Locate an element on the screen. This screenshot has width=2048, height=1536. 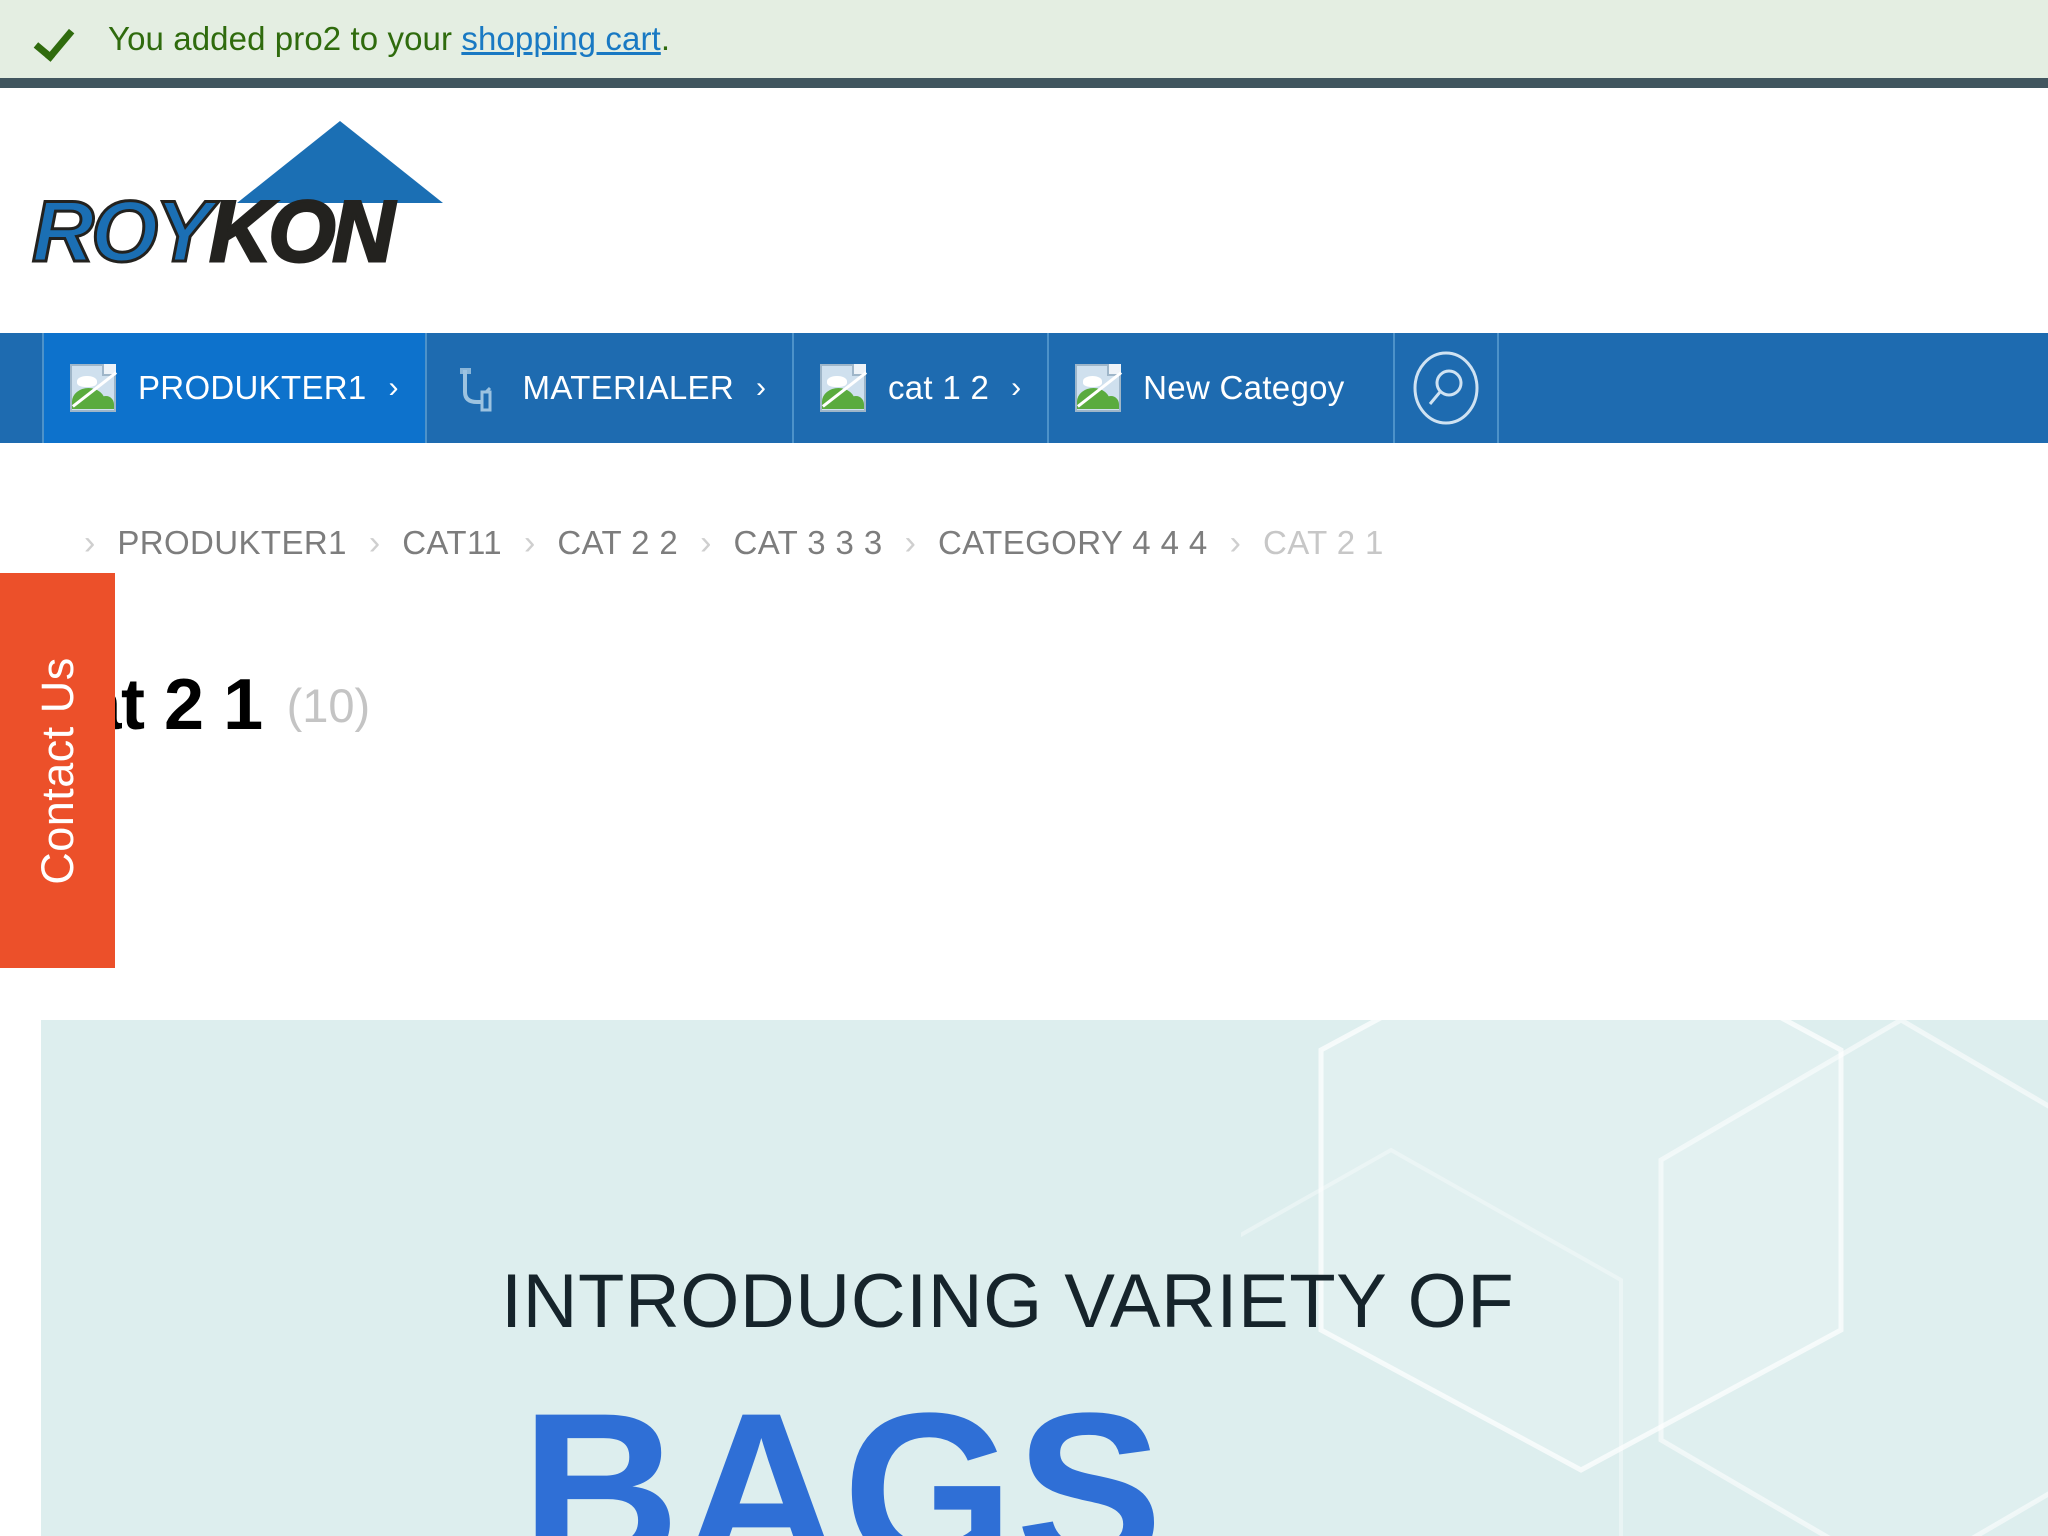
nav-item-materialer: MATERIALER › is located at coordinates (608, 388).